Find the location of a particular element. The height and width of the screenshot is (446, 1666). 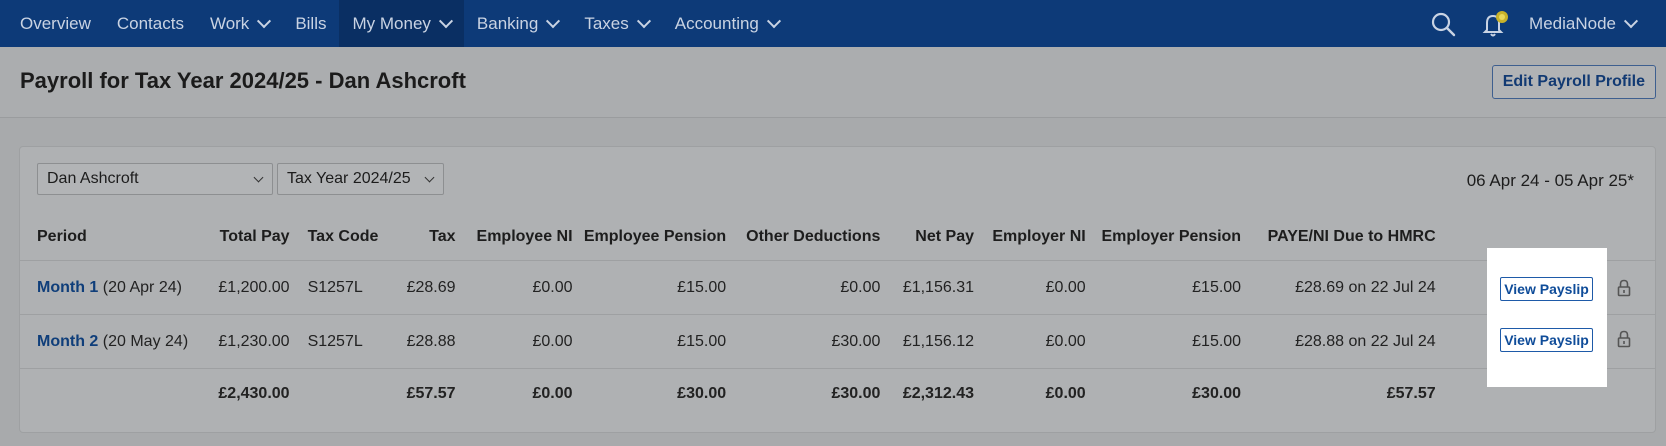

employee-select: Dan Ashcroft is located at coordinates (155, 179).